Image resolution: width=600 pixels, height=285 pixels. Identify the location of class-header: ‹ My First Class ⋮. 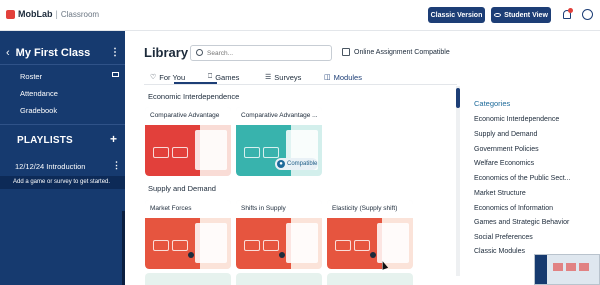
(63, 53).